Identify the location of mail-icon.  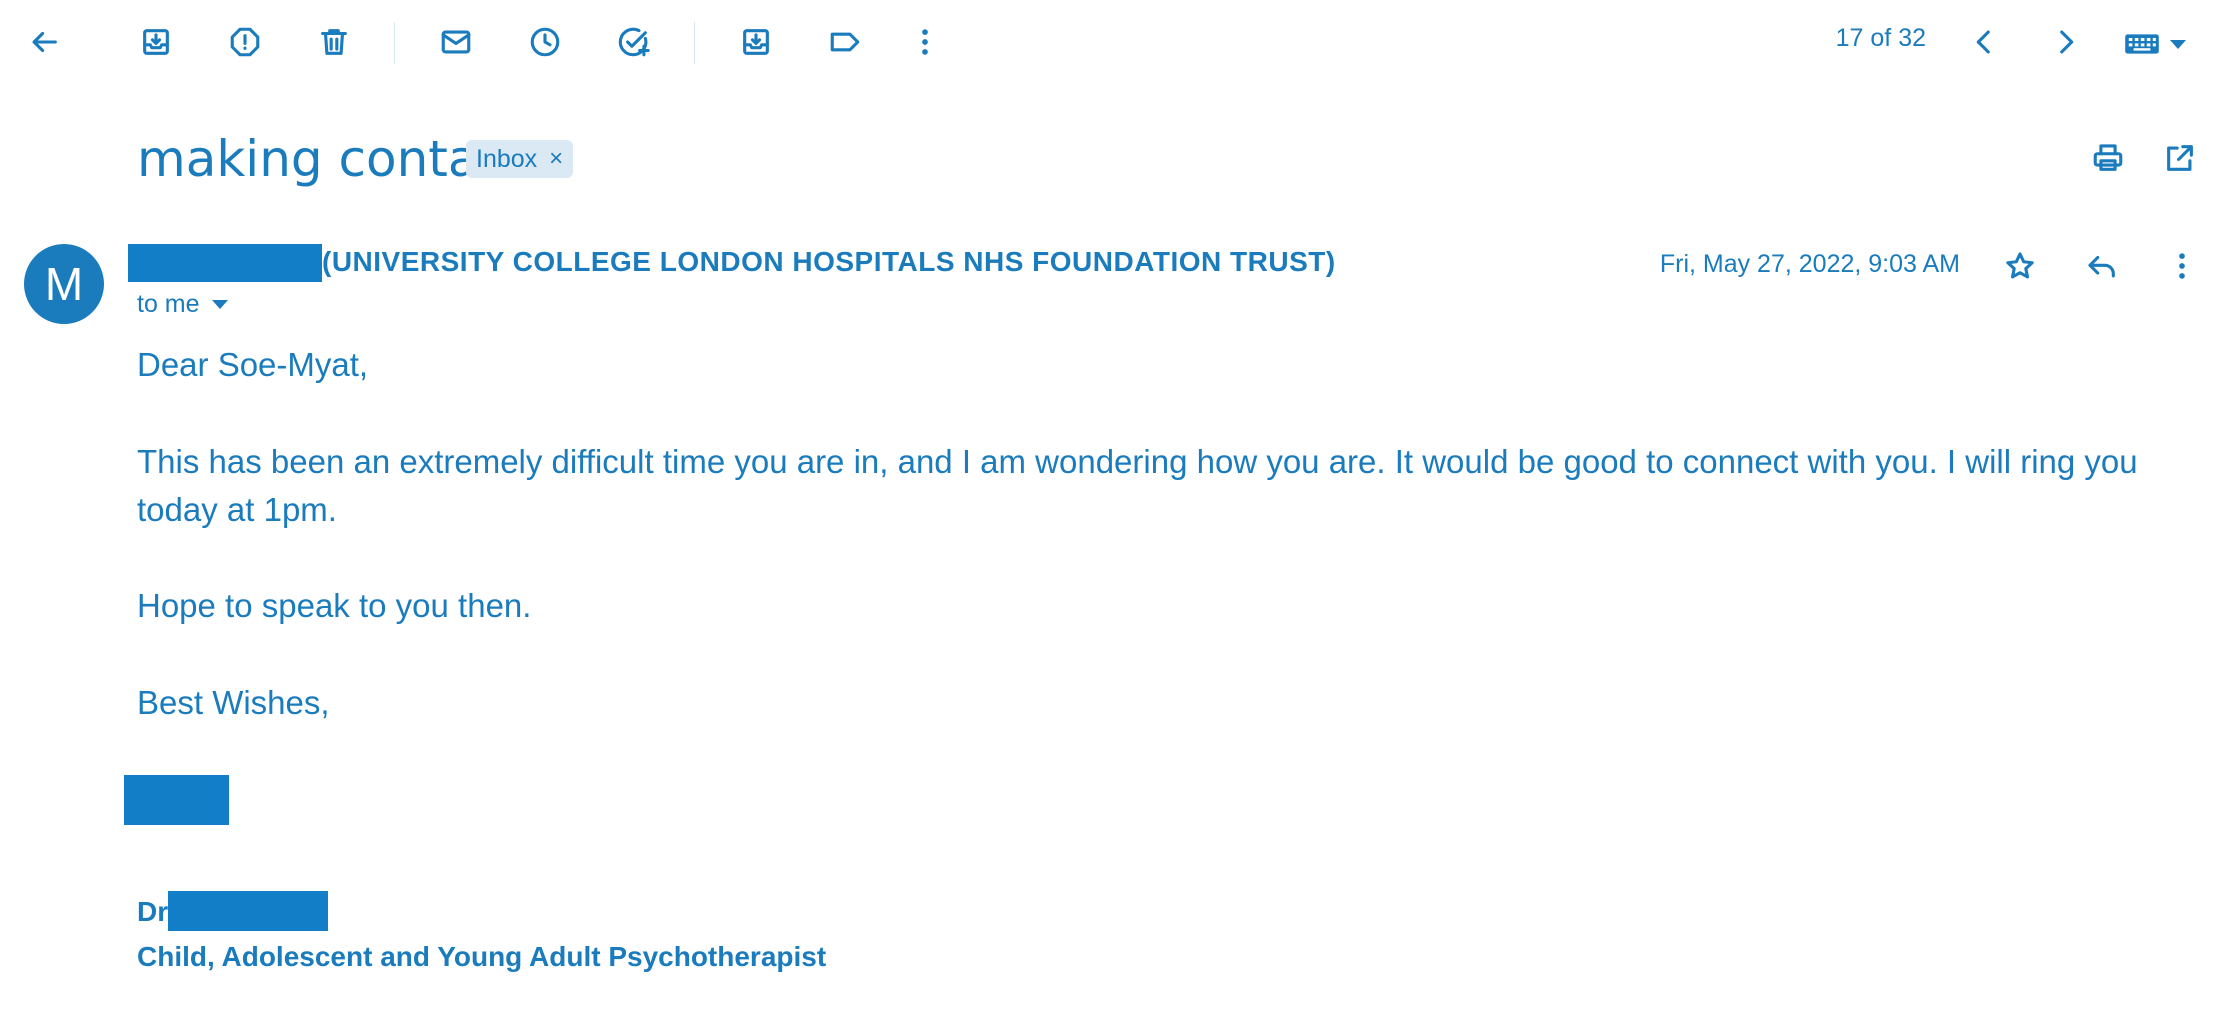
(456, 42).